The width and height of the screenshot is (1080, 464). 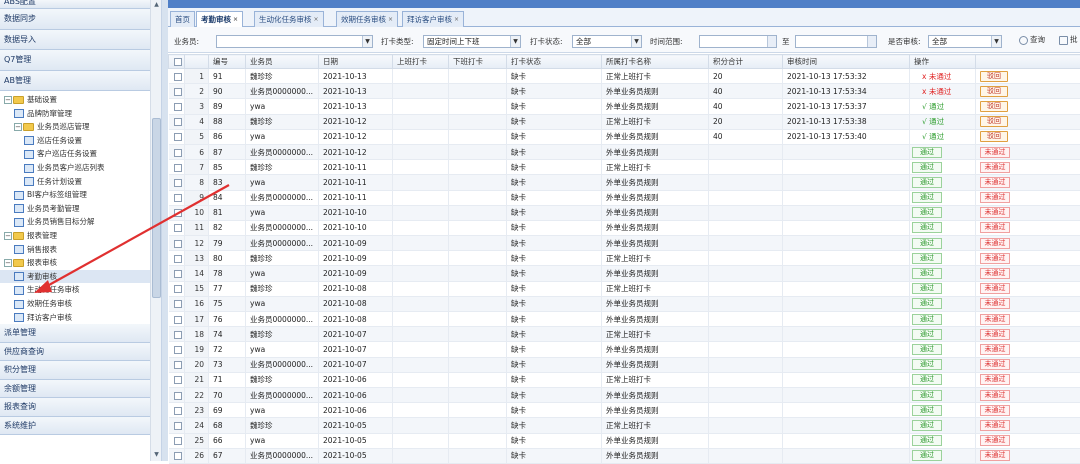 What do you see at coordinates (1068, 39) in the screenshot?
I see `batch-button: 批` at bounding box center [1068, 39].